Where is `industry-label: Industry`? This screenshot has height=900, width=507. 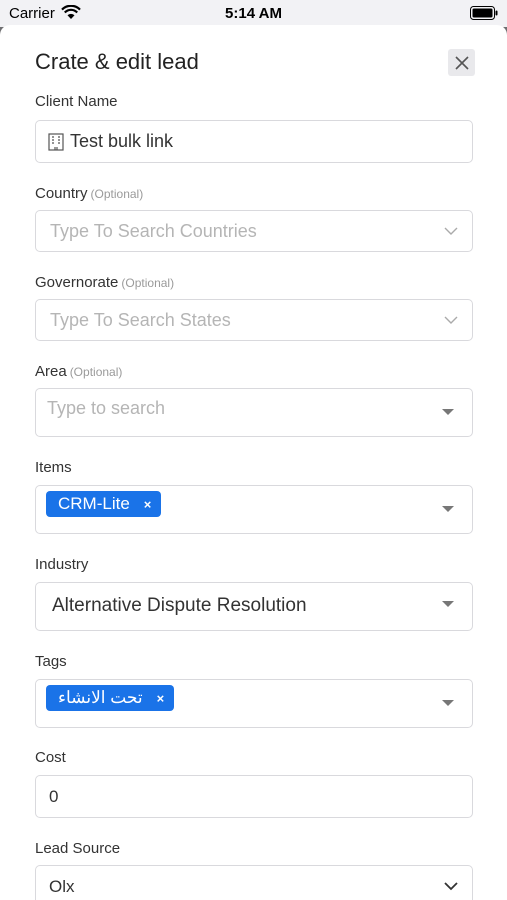 industry-label: Industry is located at coordinates (61, 564).